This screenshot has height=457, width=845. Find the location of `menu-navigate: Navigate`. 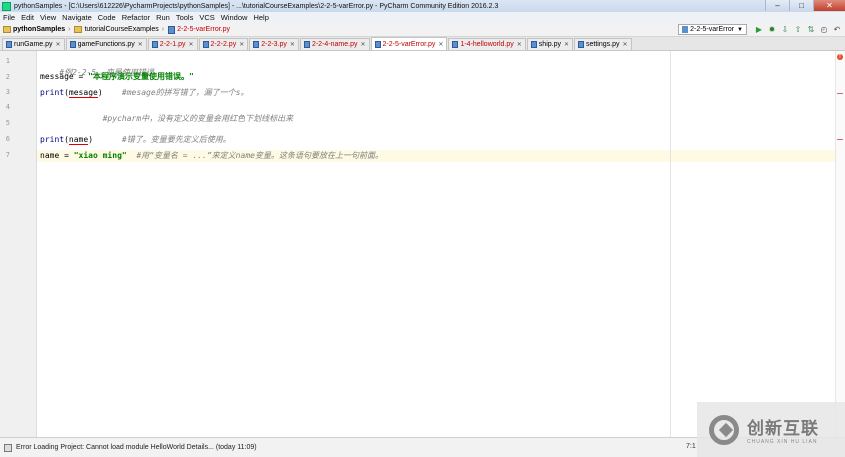

menu-navigate: Navigate is located at coordinates (77, 17).